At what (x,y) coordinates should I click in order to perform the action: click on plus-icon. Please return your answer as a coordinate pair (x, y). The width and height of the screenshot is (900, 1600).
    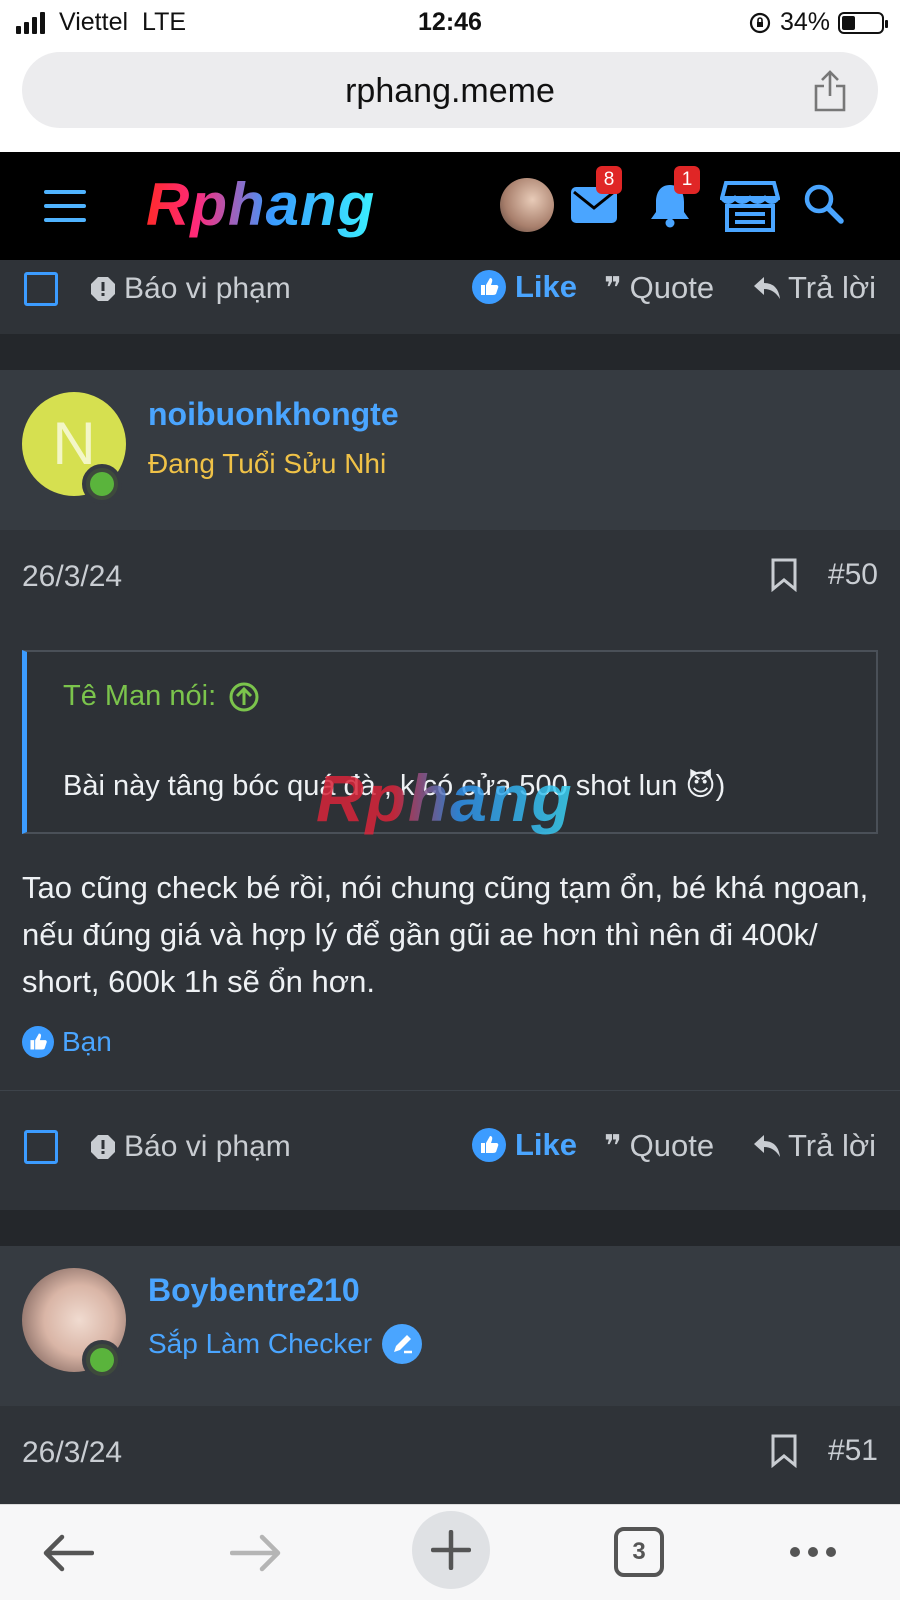
    Looking at the image, I should click on (451, 1550).